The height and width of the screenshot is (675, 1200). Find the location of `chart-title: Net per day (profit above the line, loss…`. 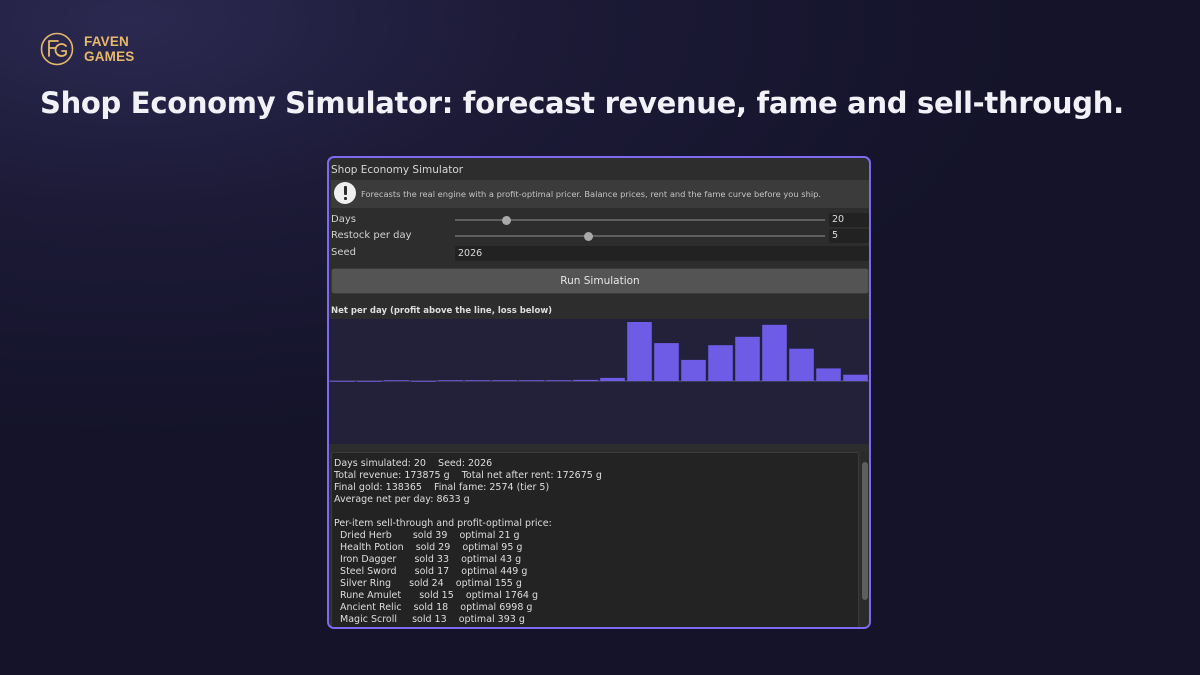

chart-title: Net per day (profit above the line, loss… is located at coordinates (442, 311).